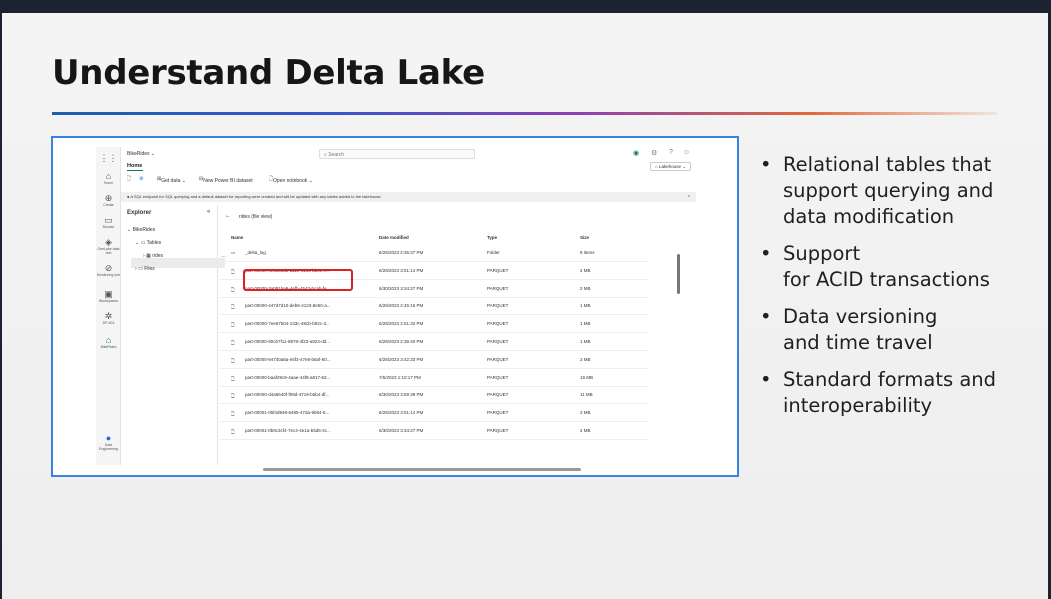 Image resolution: width=1051 pixels, height=599 pixels. What do you see at coordinates (670, 166) in the screenshot?
I see `lakehouse-selector: ⌂ Lakehouse ⌄` at bounding box center [670, 166].